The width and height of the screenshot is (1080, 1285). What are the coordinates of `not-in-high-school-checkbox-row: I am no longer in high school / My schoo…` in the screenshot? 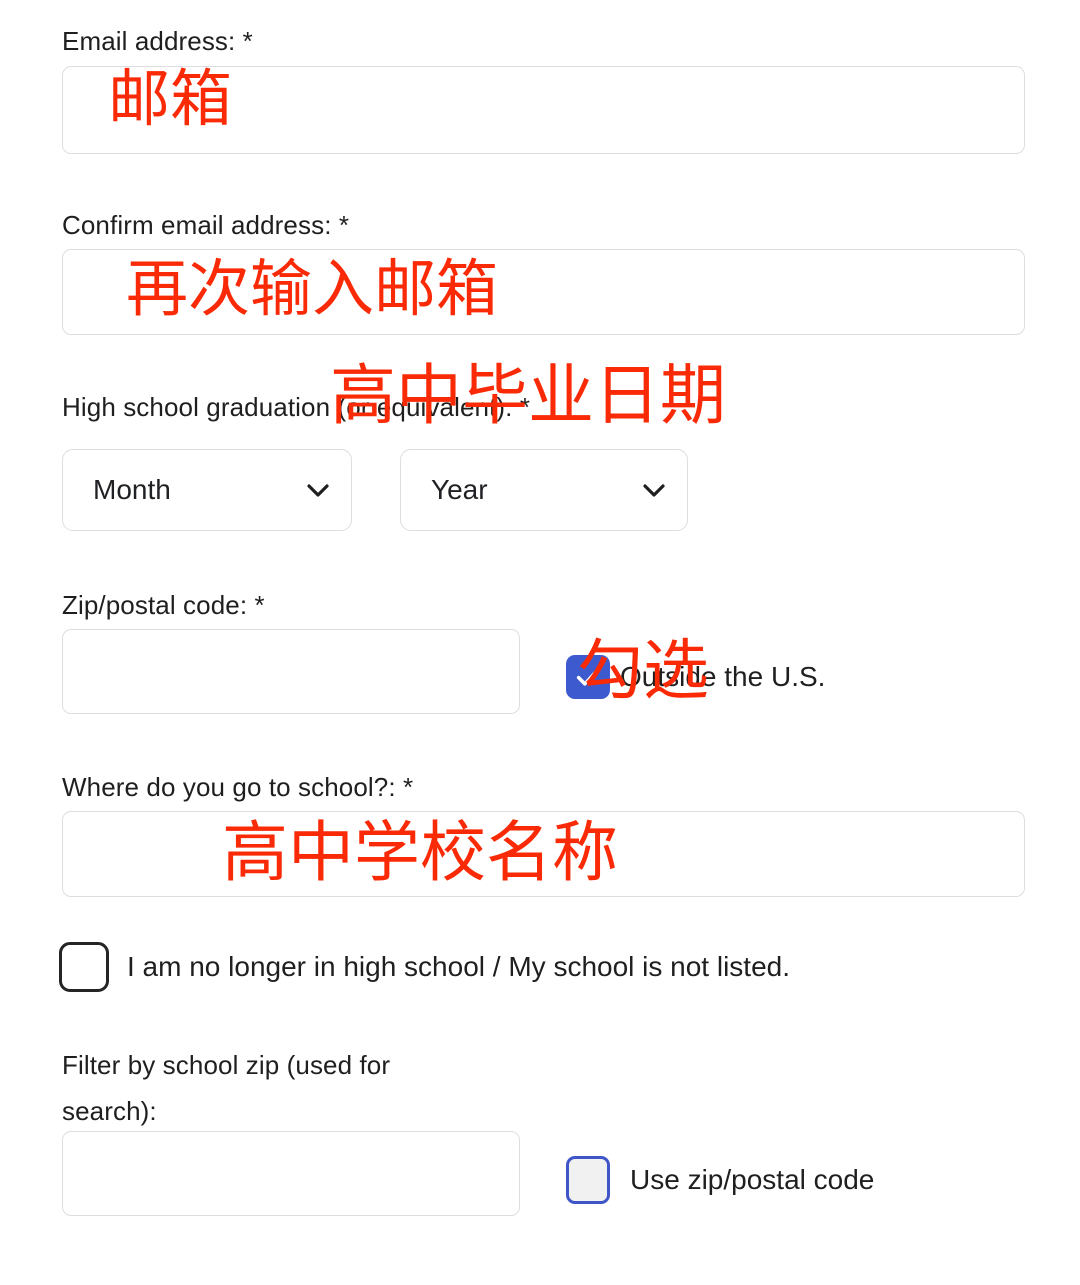 It's located at (424, 967).